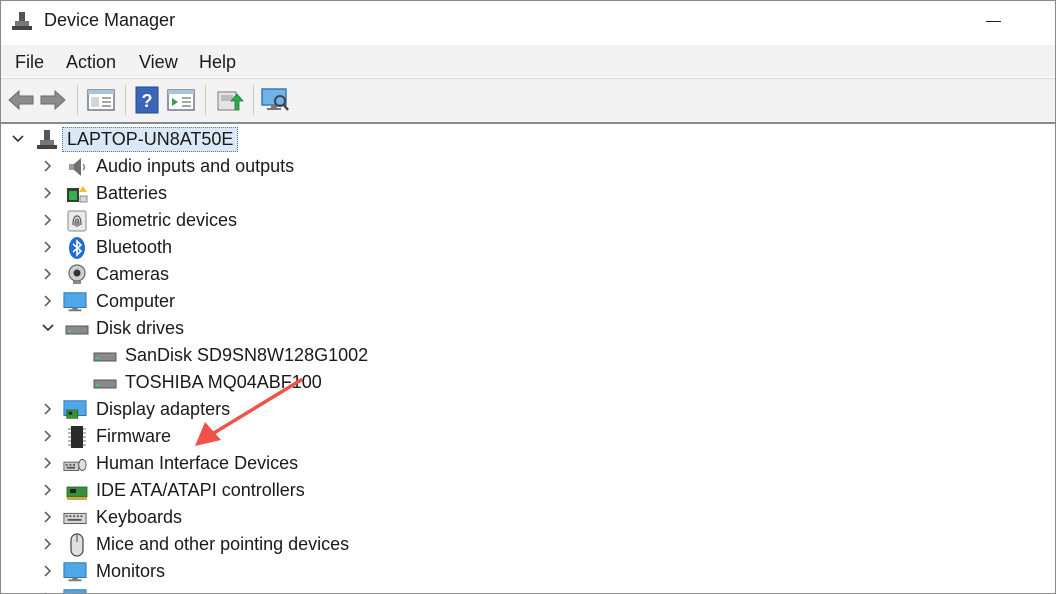 The width and height of the screenshot is (1056, 594). What do you see at coordinates (528, 544) in the screenshot?
I see `tree-item-mice: Mice and other pointing devices` at bounding box center [528, 544].